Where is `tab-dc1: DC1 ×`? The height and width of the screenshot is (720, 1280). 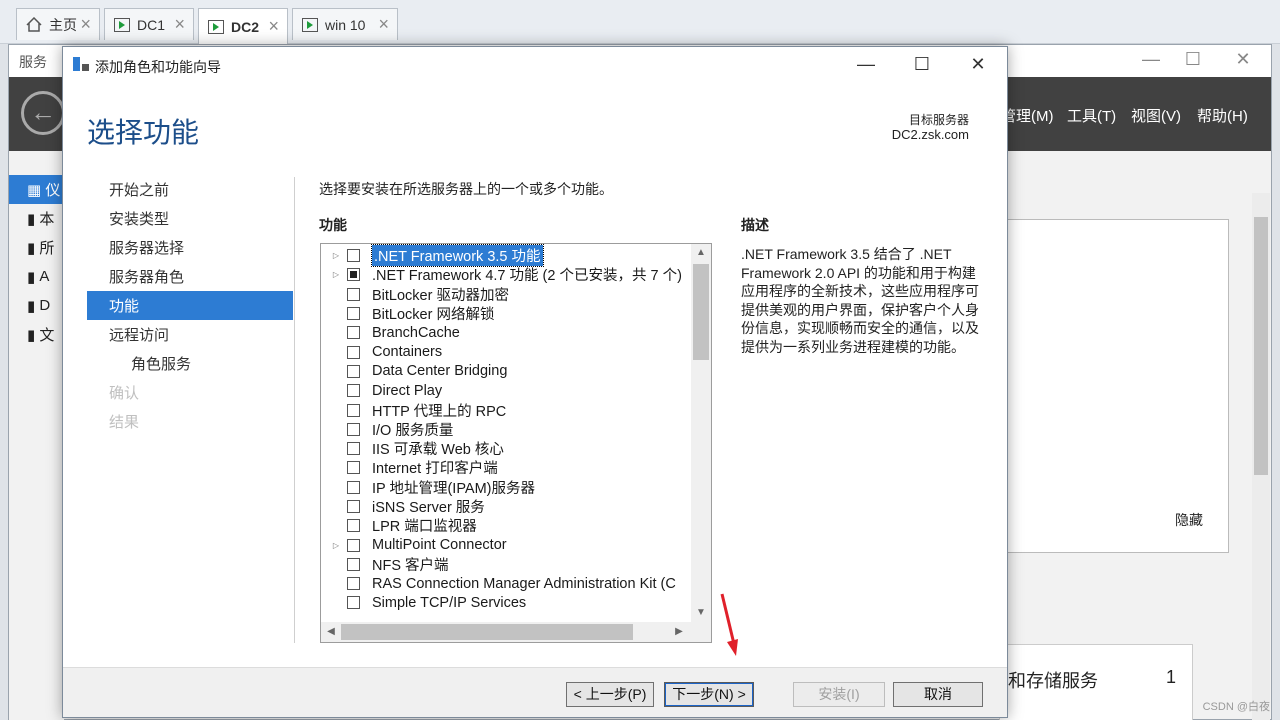 tab-dc1: DC1 × is located at coordinates (149, 24).